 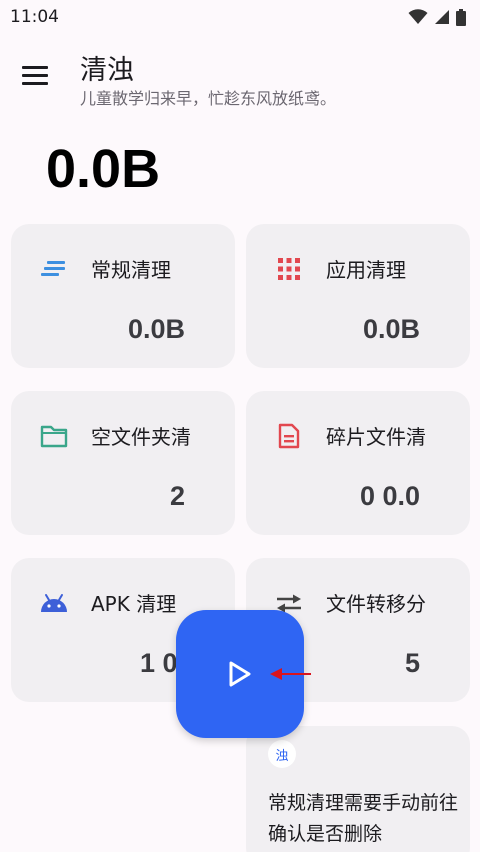 I want to click on card-label: 常规清理, so click(x=131, y=270).